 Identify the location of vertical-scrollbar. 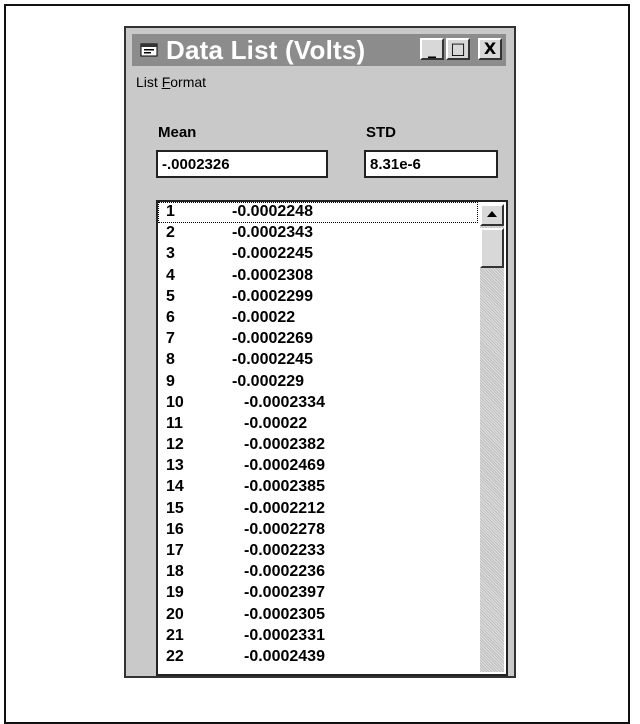
(492, 438).